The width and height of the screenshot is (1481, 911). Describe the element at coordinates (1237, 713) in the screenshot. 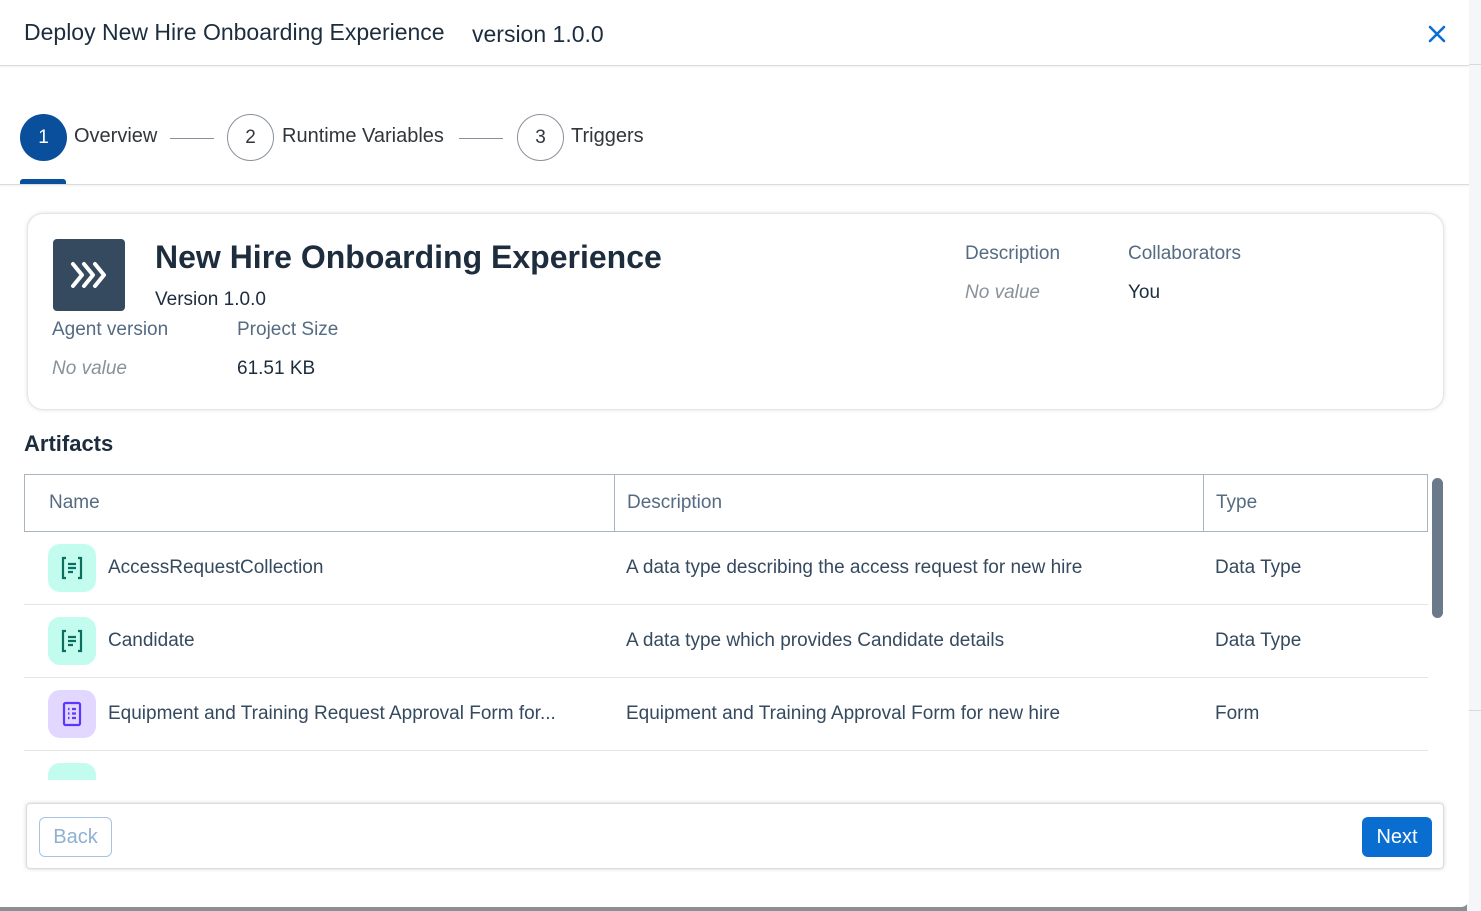

I see `artifact-type: Form` at that location.